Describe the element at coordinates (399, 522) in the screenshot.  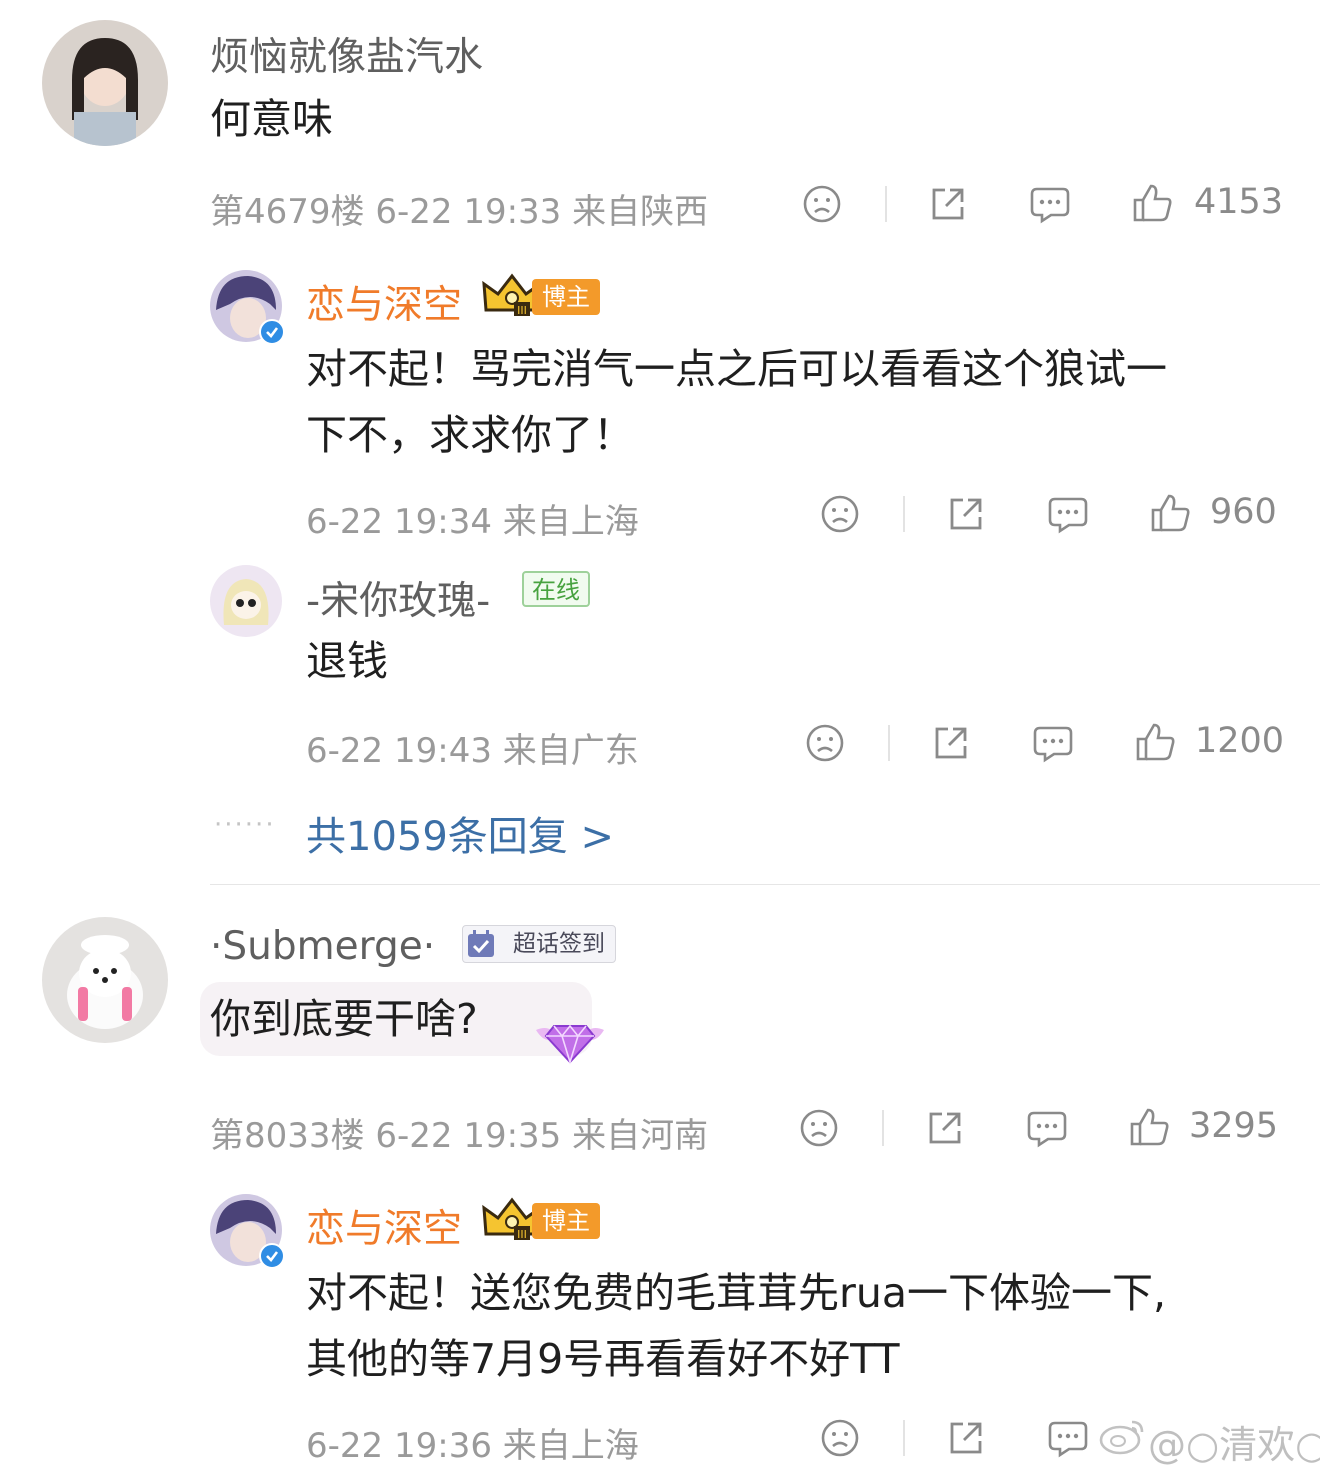
I see `reply-time: 6-22 19:34` at that location.